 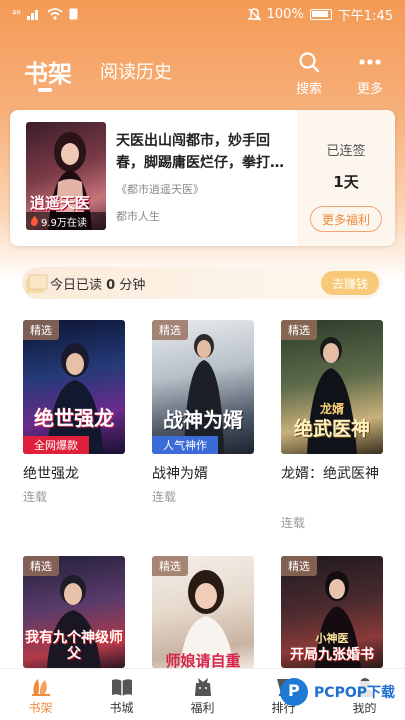 What do you see at coordinates (203, 660) in the screenshot?
I see `cover-title: 师娘请自重` at bounding box center [203, 660].